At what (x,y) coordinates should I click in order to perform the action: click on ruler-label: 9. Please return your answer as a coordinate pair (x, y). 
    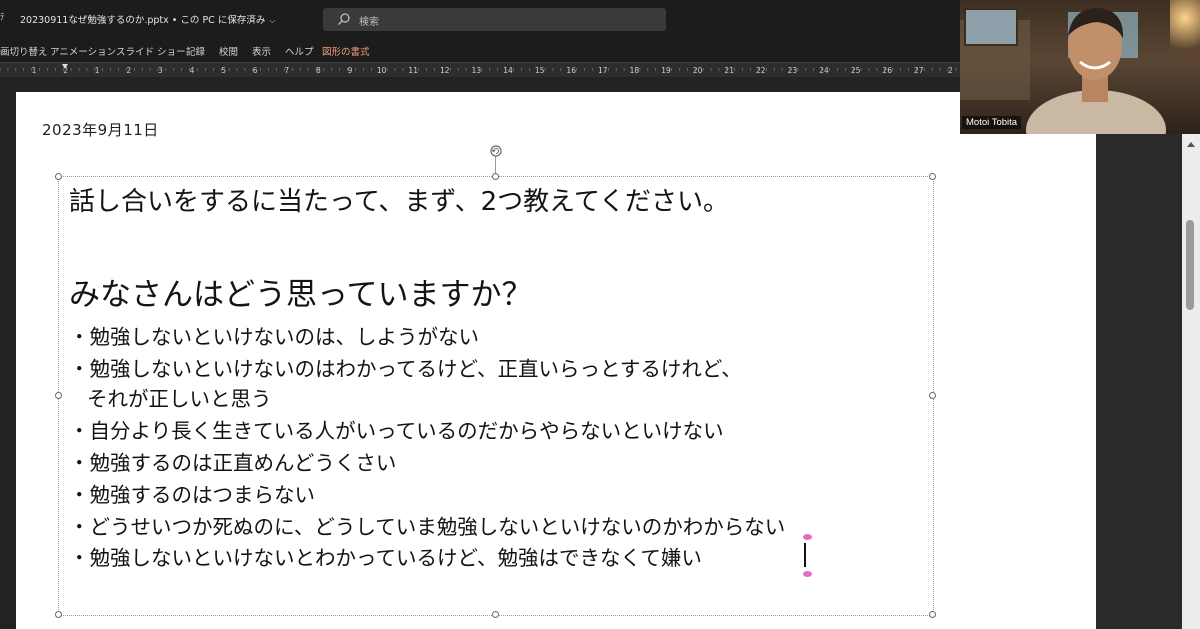
    Looking at the image, I should click on (350, 70).